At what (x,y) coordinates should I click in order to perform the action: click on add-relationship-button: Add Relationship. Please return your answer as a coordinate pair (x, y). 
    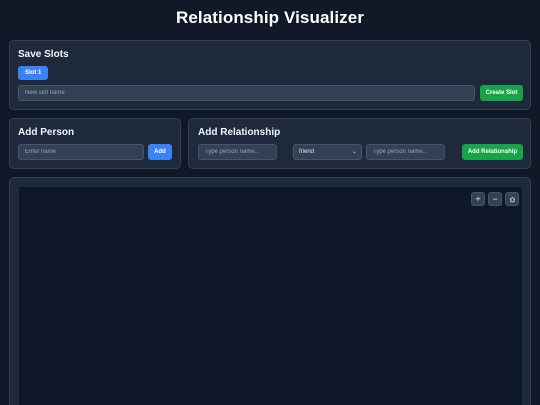
    Looking at the image, I should click on (492, 152).